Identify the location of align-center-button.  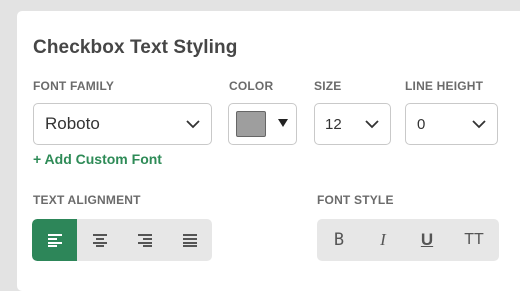
(99, 240).